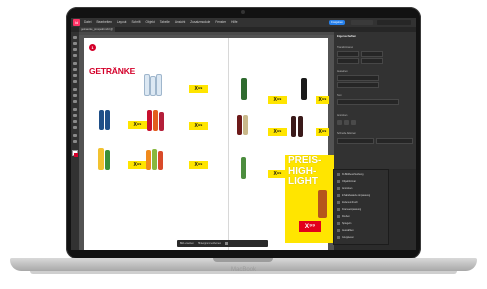  What do you see at coordinates (234, 22) in the screenshot?
I see `menu-item: Hilfe` at bounding box center [234, 22].